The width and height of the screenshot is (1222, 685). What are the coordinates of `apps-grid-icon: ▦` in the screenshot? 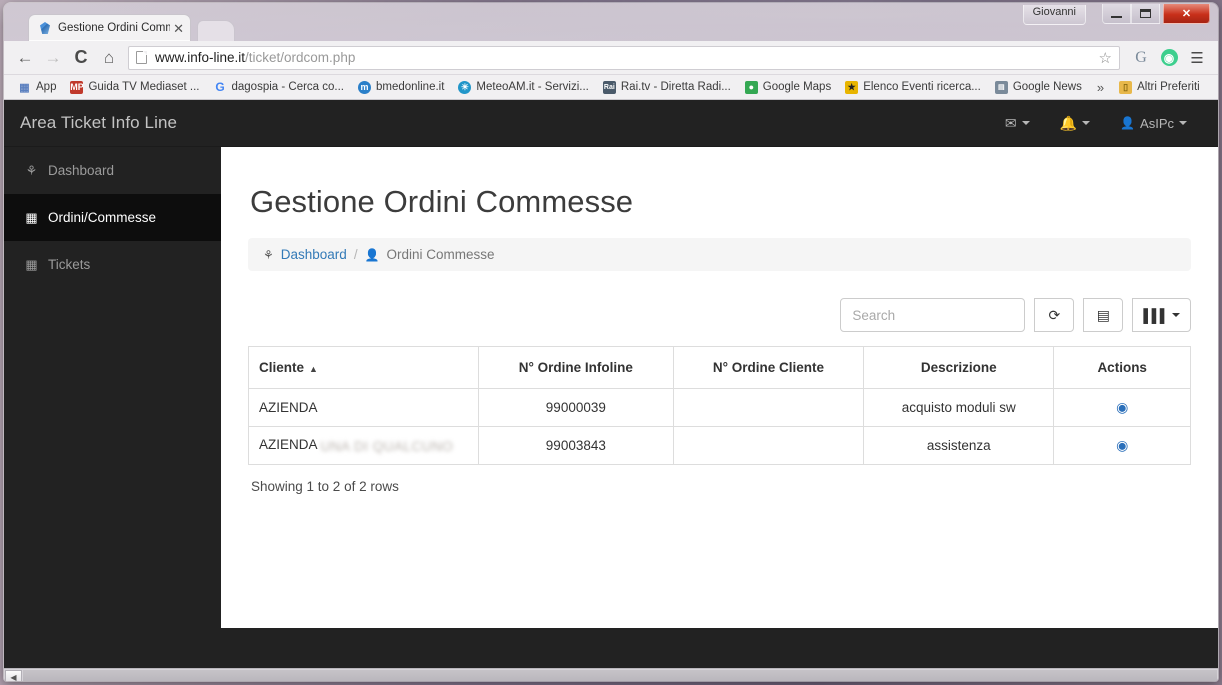 It's located at (24, 87).